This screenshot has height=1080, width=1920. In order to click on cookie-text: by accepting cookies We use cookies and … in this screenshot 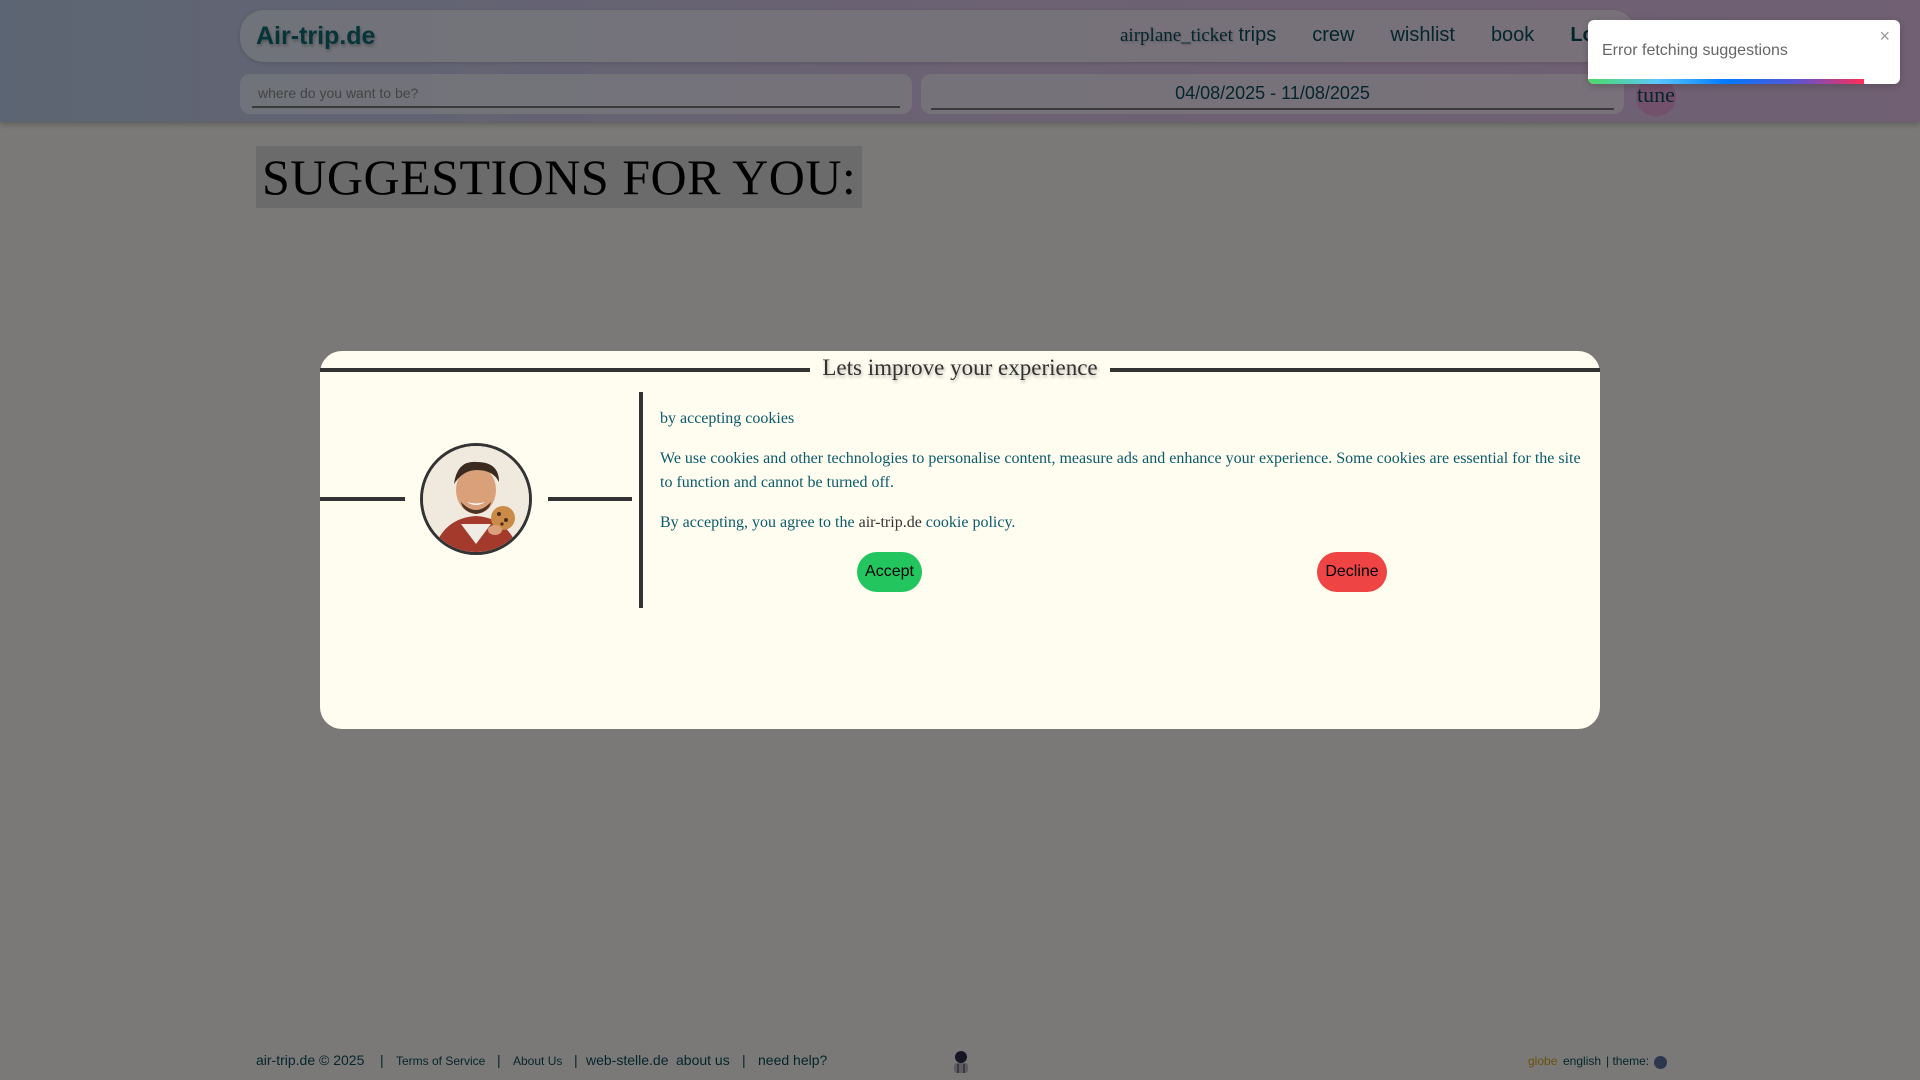, I will do `click(1122, 479)`.